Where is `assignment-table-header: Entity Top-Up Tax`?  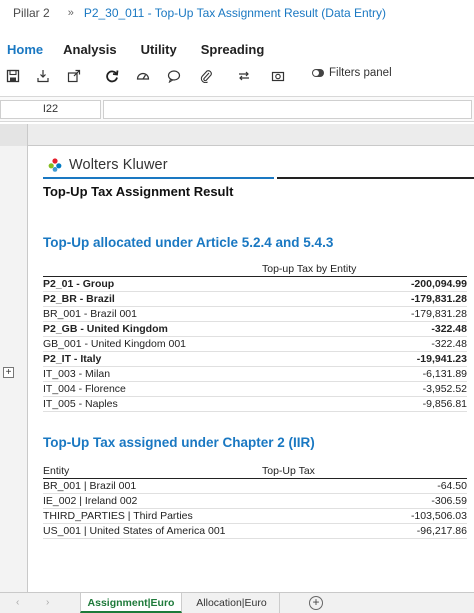 assignment-table-header: Entity Top-Up Tax is located at coordinates (255, 471).